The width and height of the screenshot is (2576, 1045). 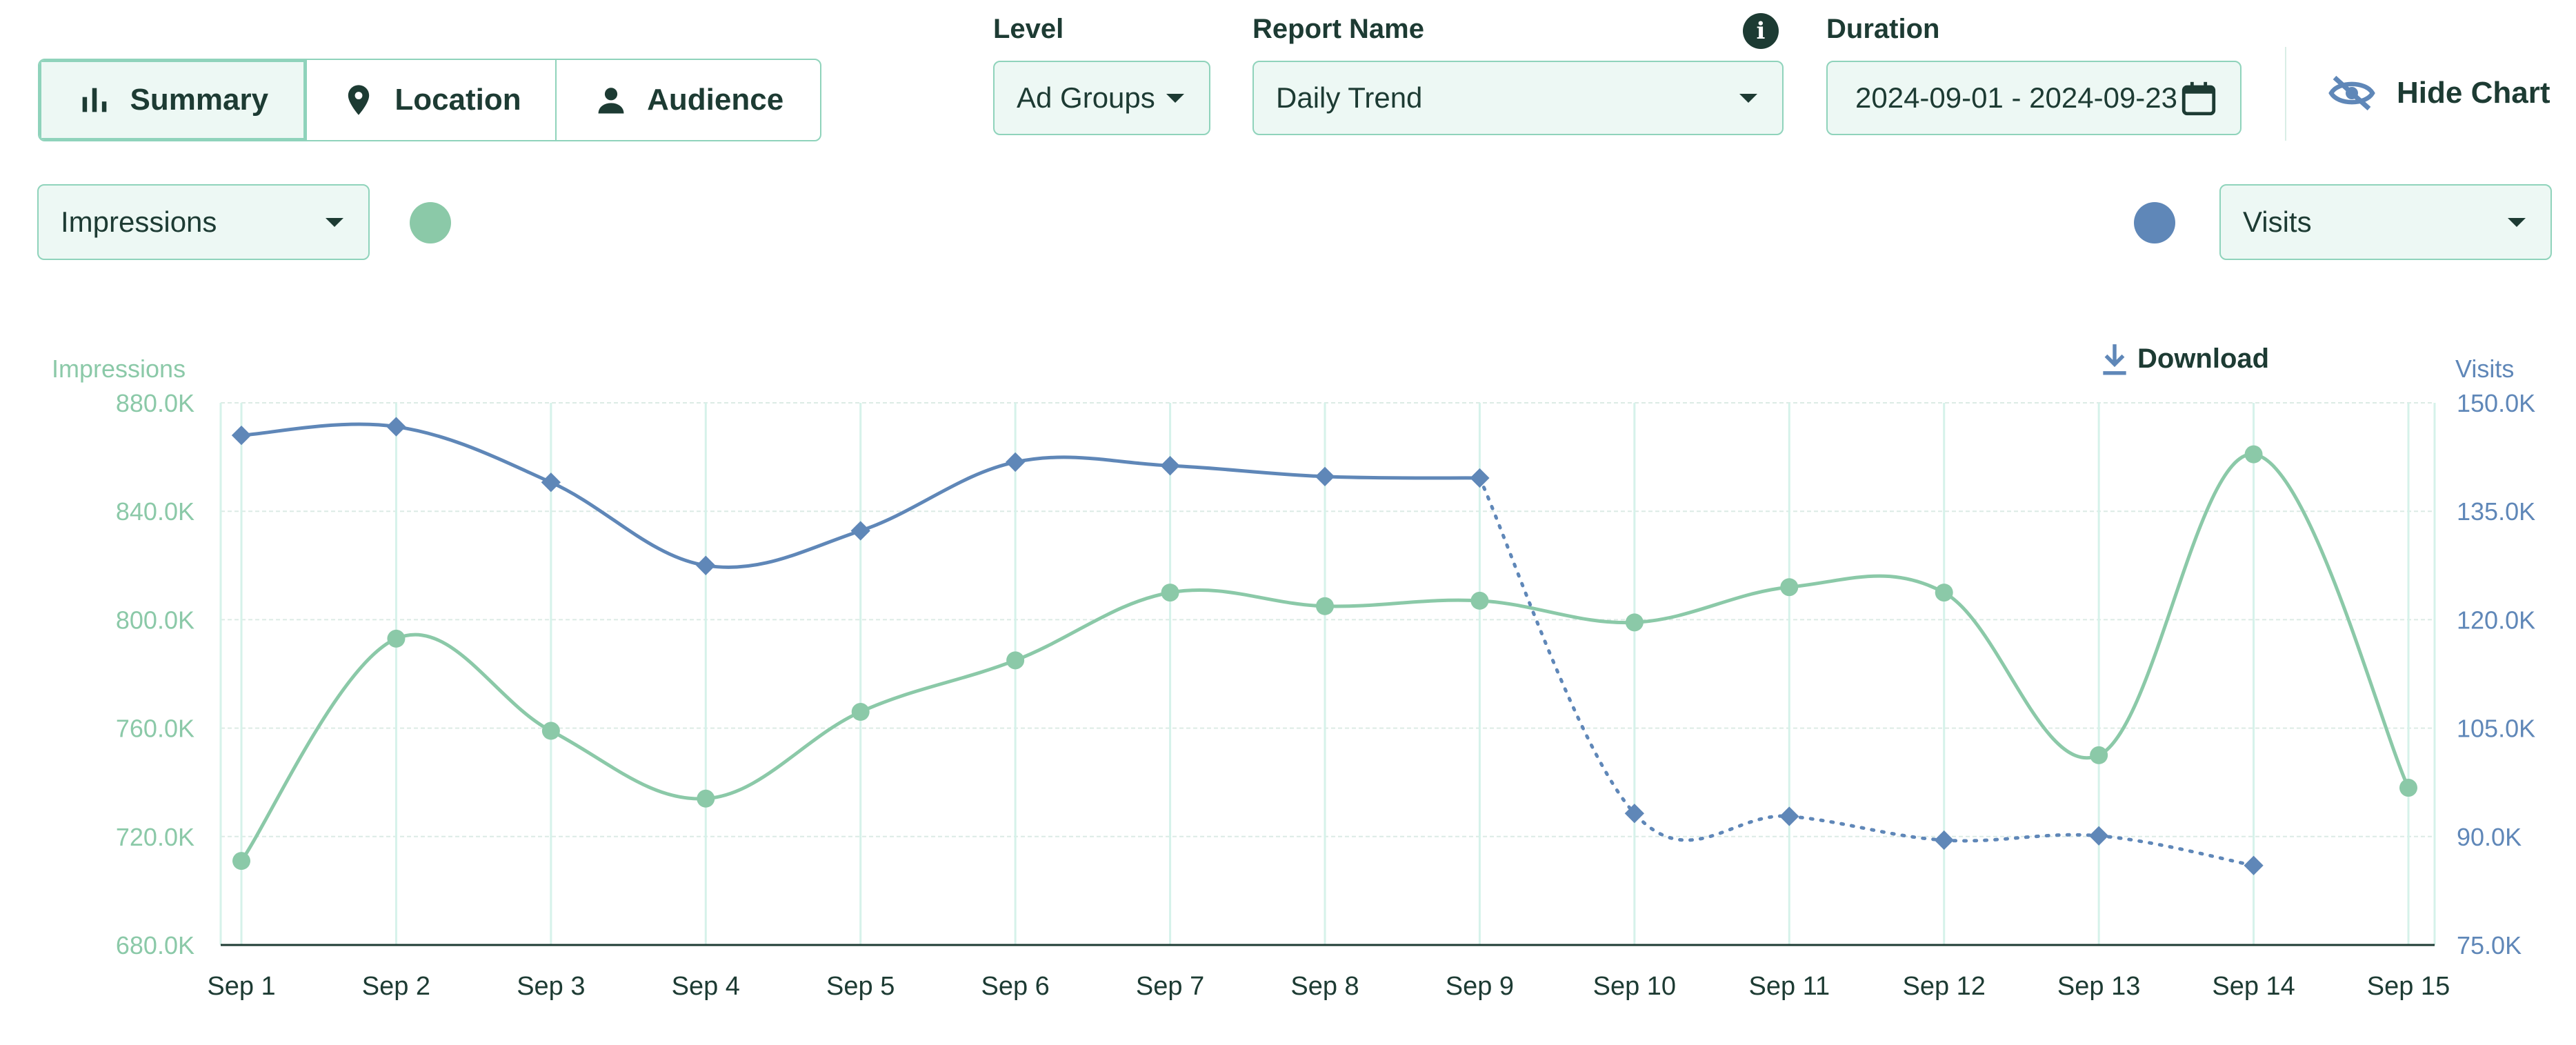 I want to click on y-axis-left-tick: 880.0K, so click(x=155, y=403).